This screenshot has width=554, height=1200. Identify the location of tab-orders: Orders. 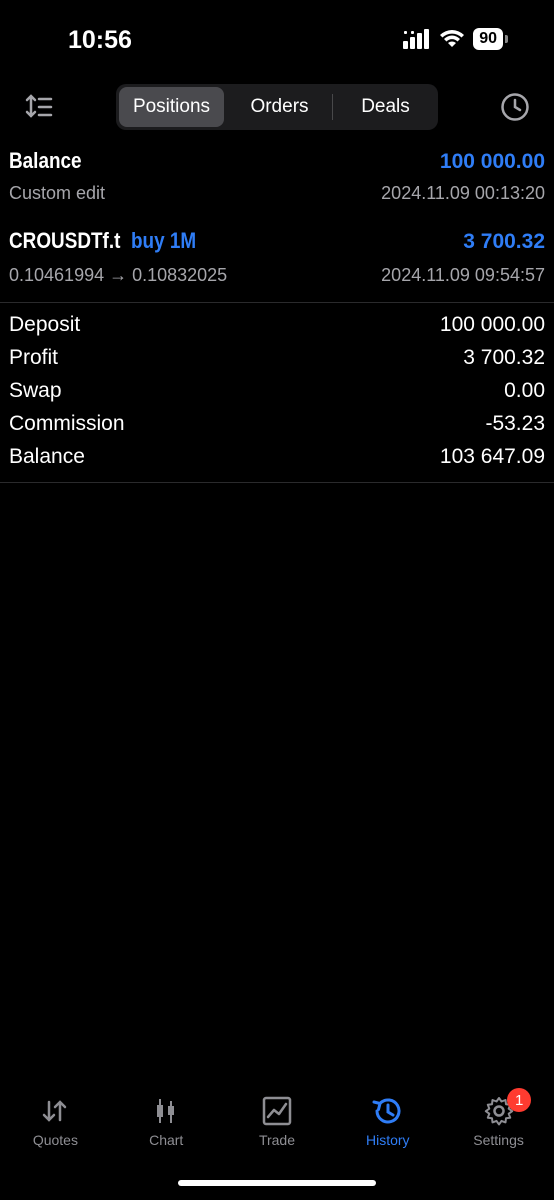
(279, 107).